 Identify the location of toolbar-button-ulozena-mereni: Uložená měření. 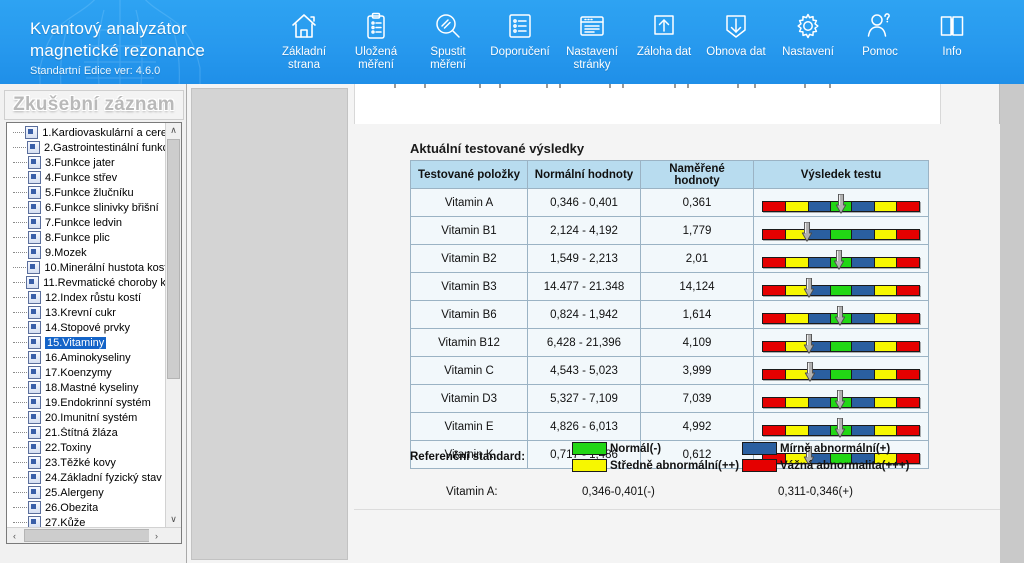
(376, 43).